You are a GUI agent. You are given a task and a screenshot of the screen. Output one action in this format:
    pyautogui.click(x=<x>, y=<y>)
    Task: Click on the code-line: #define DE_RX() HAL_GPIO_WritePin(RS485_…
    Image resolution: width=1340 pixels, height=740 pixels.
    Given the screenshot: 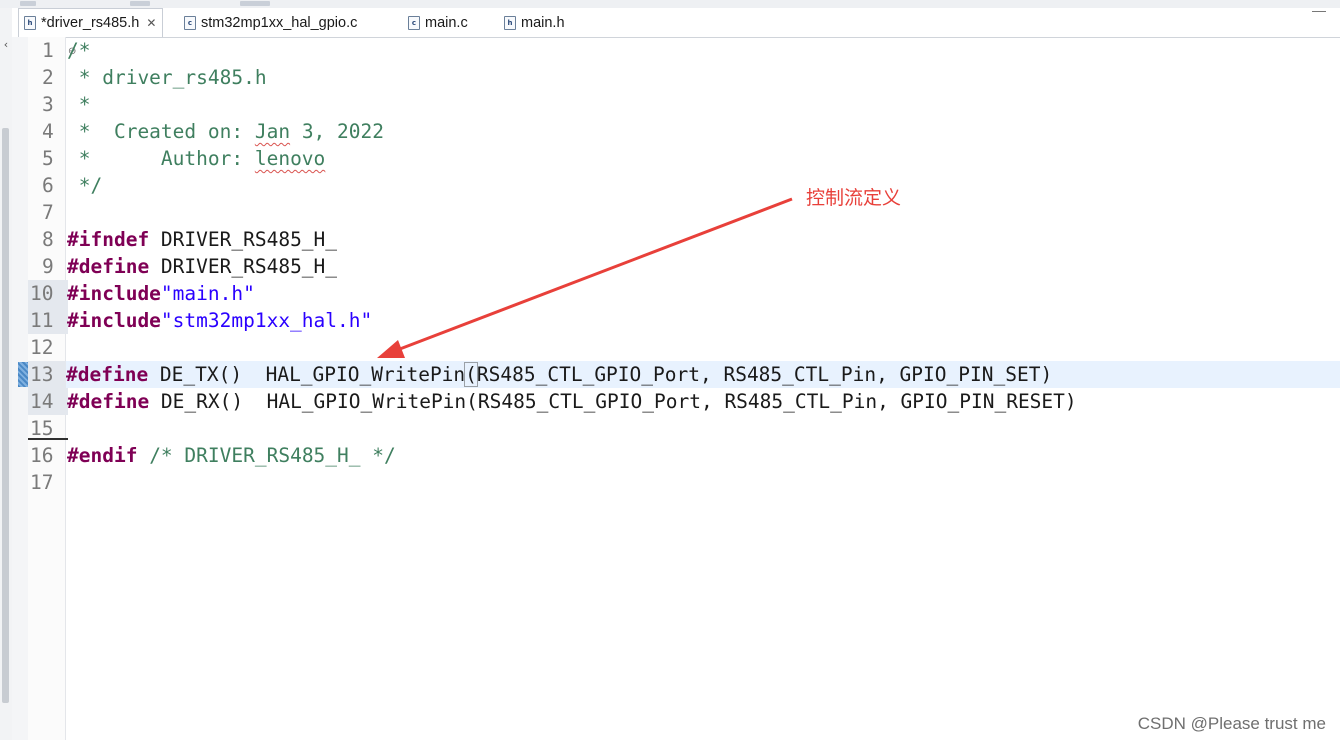 What is the action you would take?
    pyautogui.click(x=703, y=401)
    